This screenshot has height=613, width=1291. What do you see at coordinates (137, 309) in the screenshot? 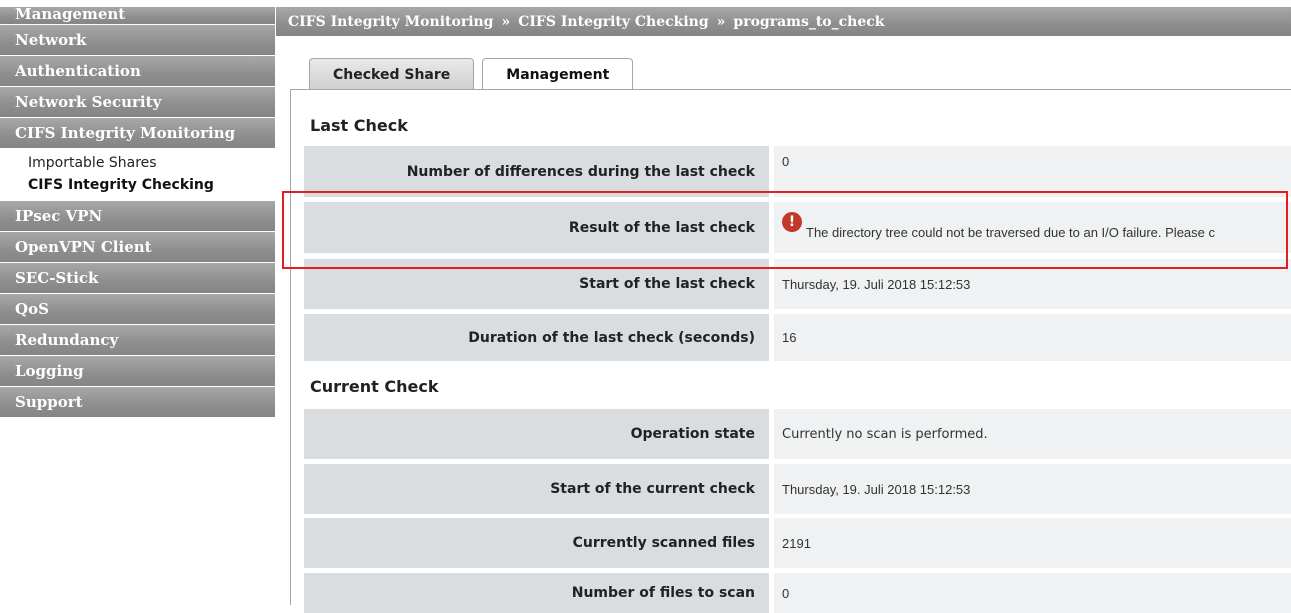
I see `sidebar-item-qos: QoS` at bounding box center [137, 309].